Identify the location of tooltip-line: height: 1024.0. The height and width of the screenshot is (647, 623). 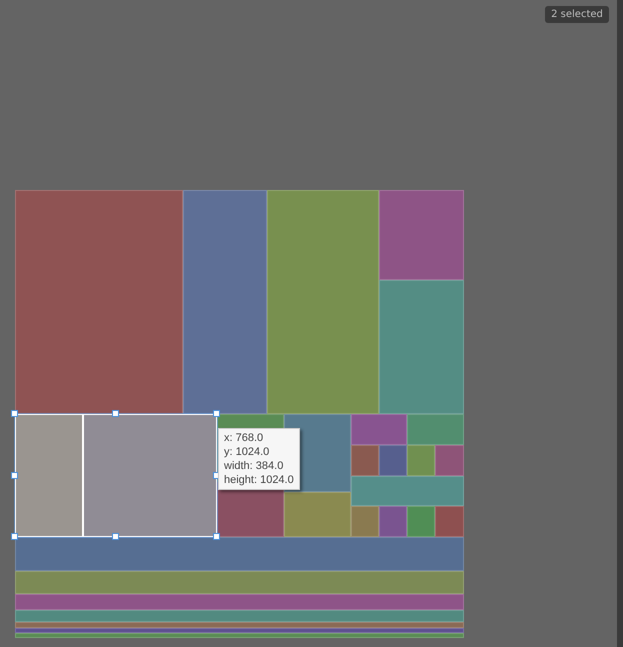
(259, 480).